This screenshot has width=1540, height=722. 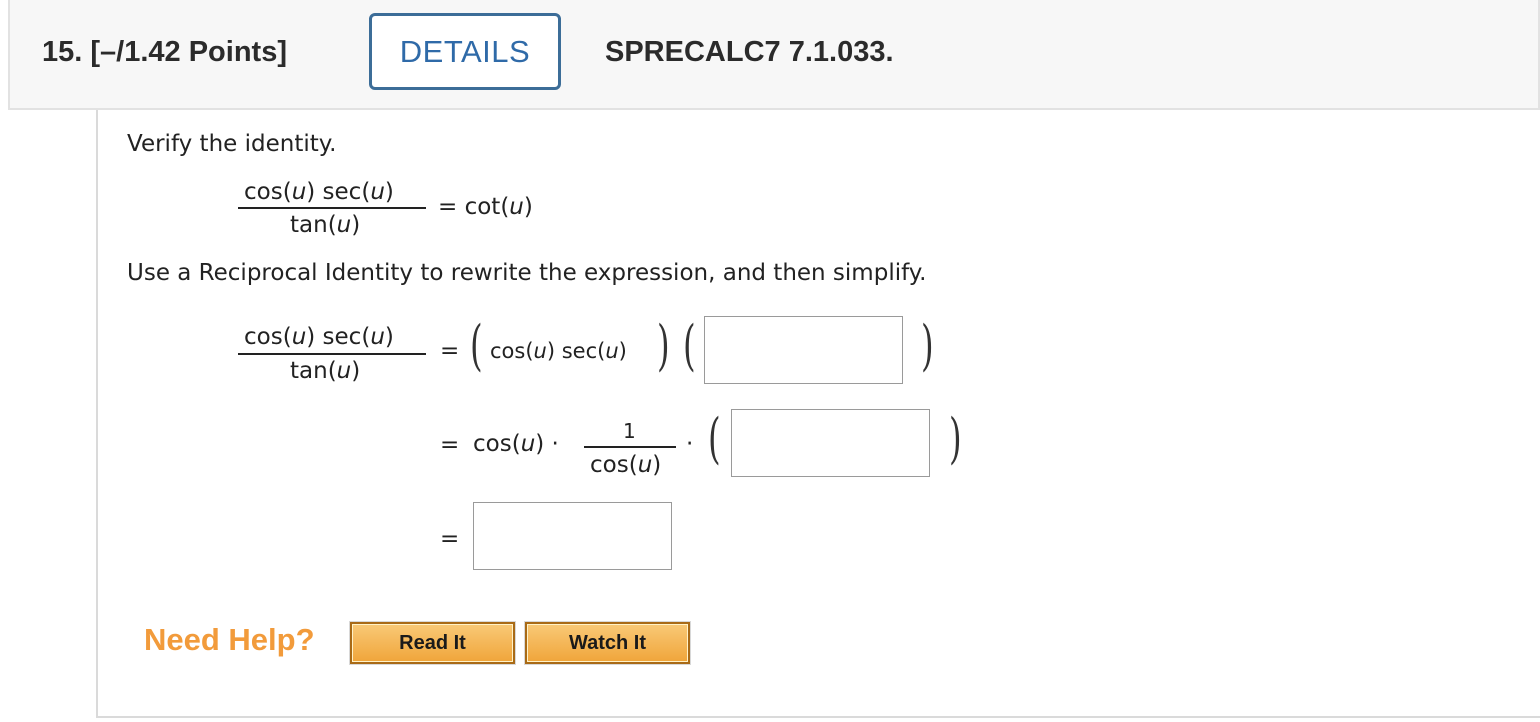 What do you see at coordinates (714, 438) in the screenshot?
I see `line2-open-paren: (` at bounding box center [714, 438].